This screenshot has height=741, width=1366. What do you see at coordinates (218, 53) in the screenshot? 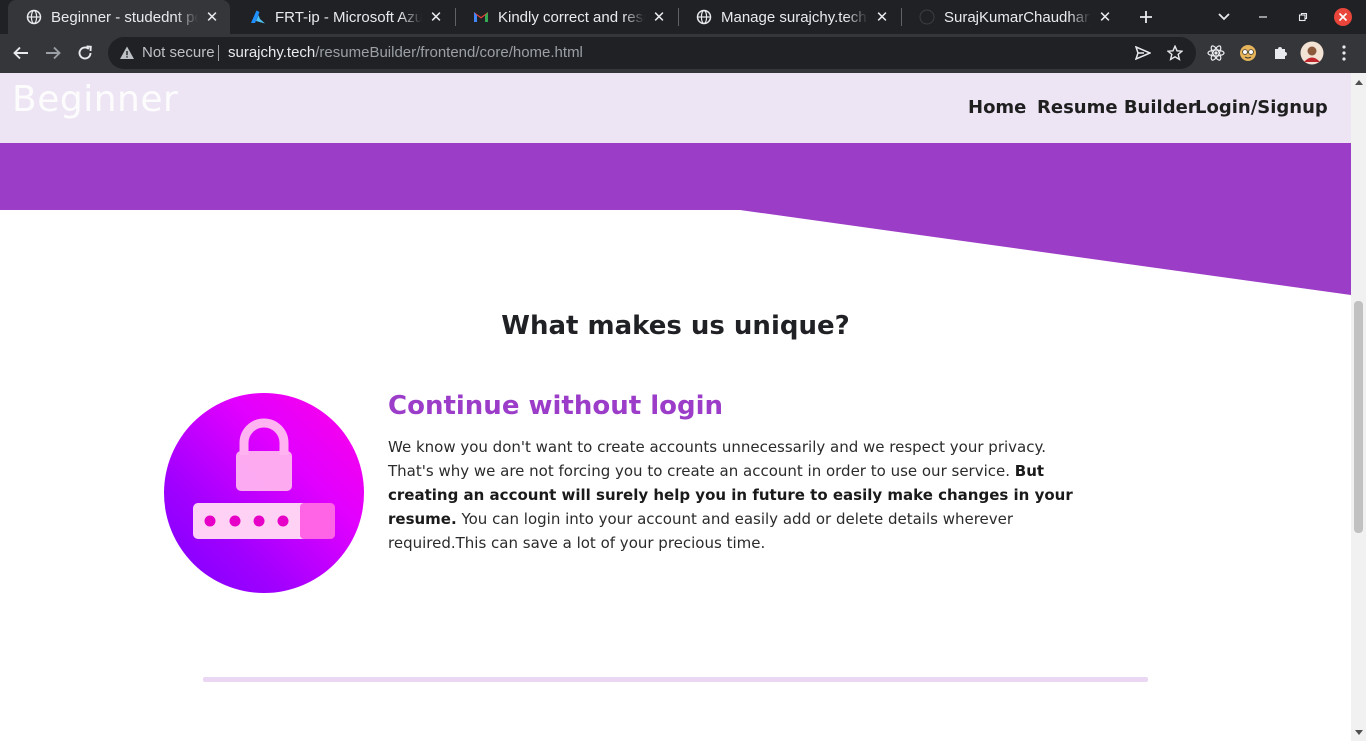
I see `omnibox-divider` at bounding box center [218, 53].